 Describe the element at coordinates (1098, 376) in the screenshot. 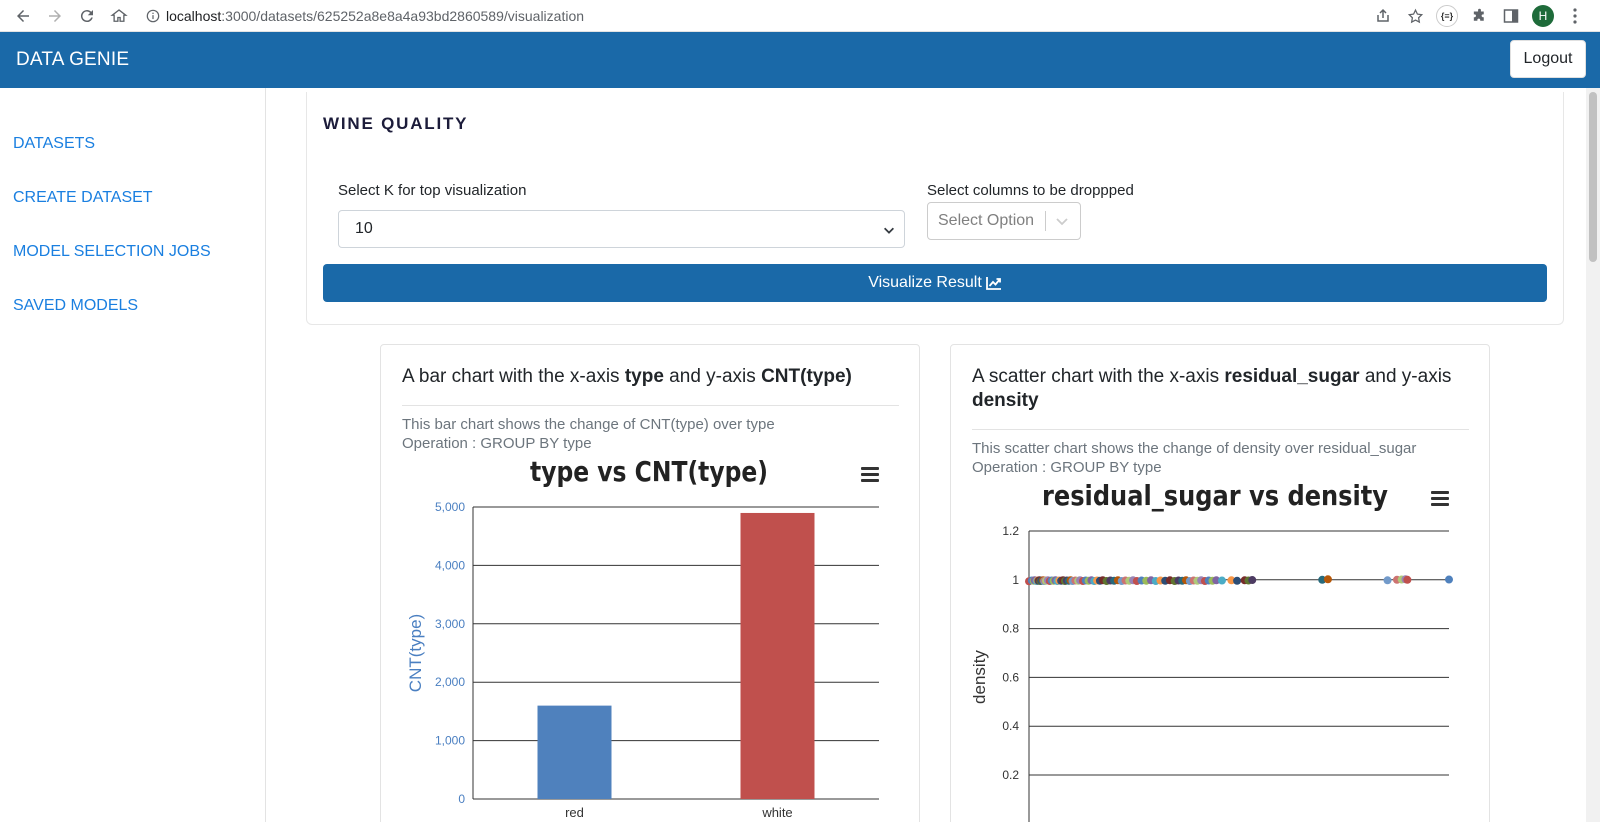

I see `title-text: A scatter chart with the x-axis` at that location.